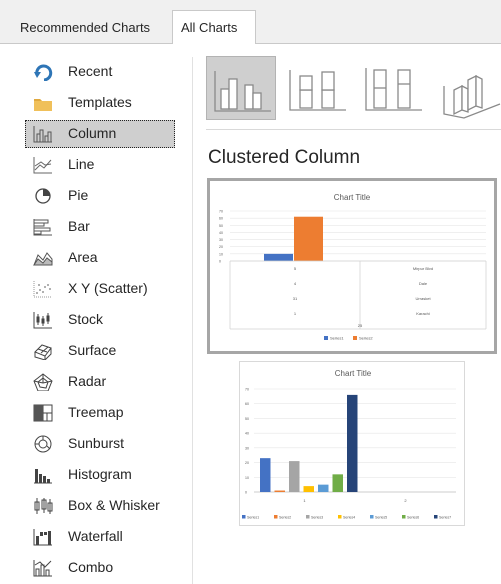  I want to click on sidebar-item-histogram: Histogram, so click(102, 475).